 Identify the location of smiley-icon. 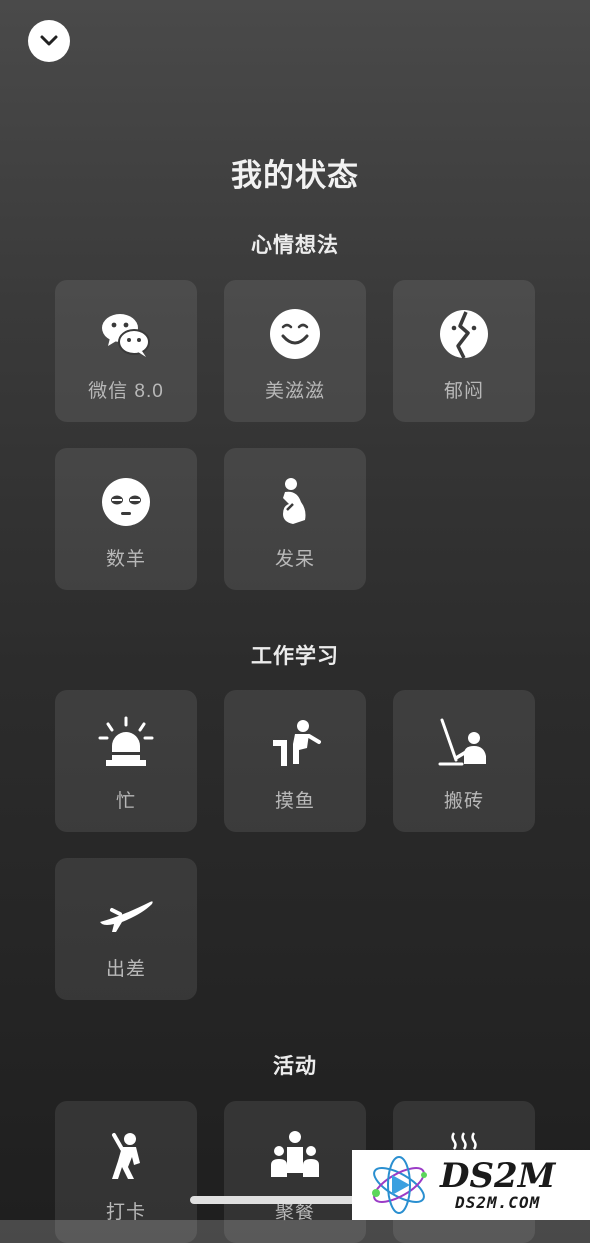
(295, 334).